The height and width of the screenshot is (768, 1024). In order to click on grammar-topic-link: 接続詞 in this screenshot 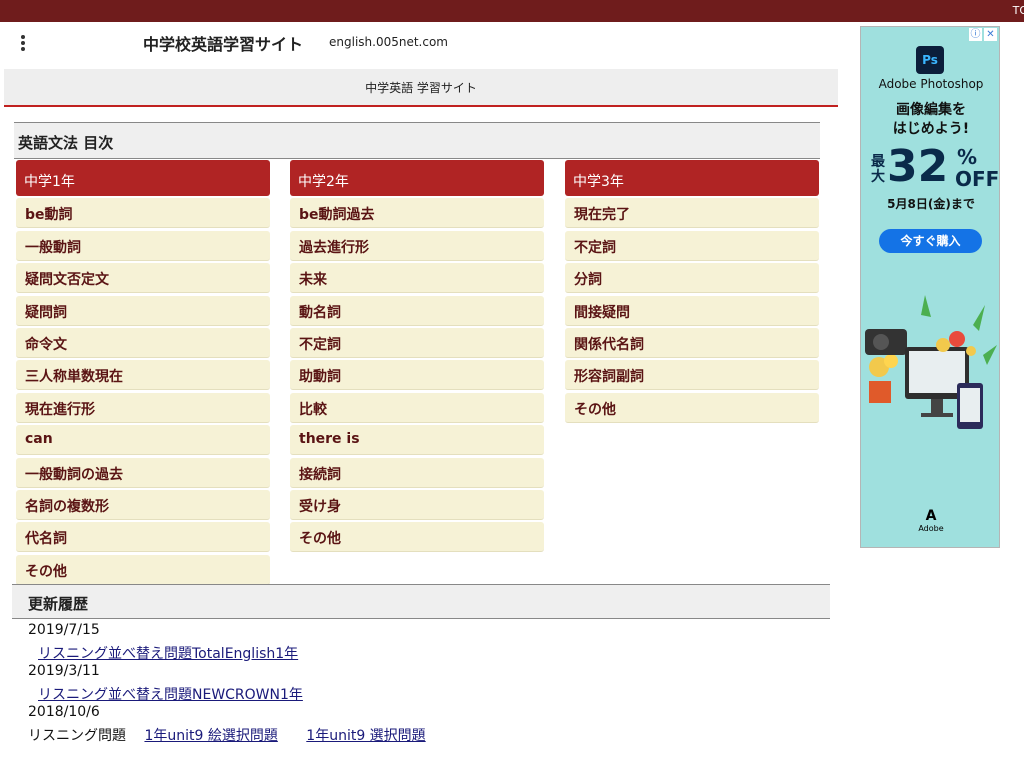, I will do `click(417, 472)`.